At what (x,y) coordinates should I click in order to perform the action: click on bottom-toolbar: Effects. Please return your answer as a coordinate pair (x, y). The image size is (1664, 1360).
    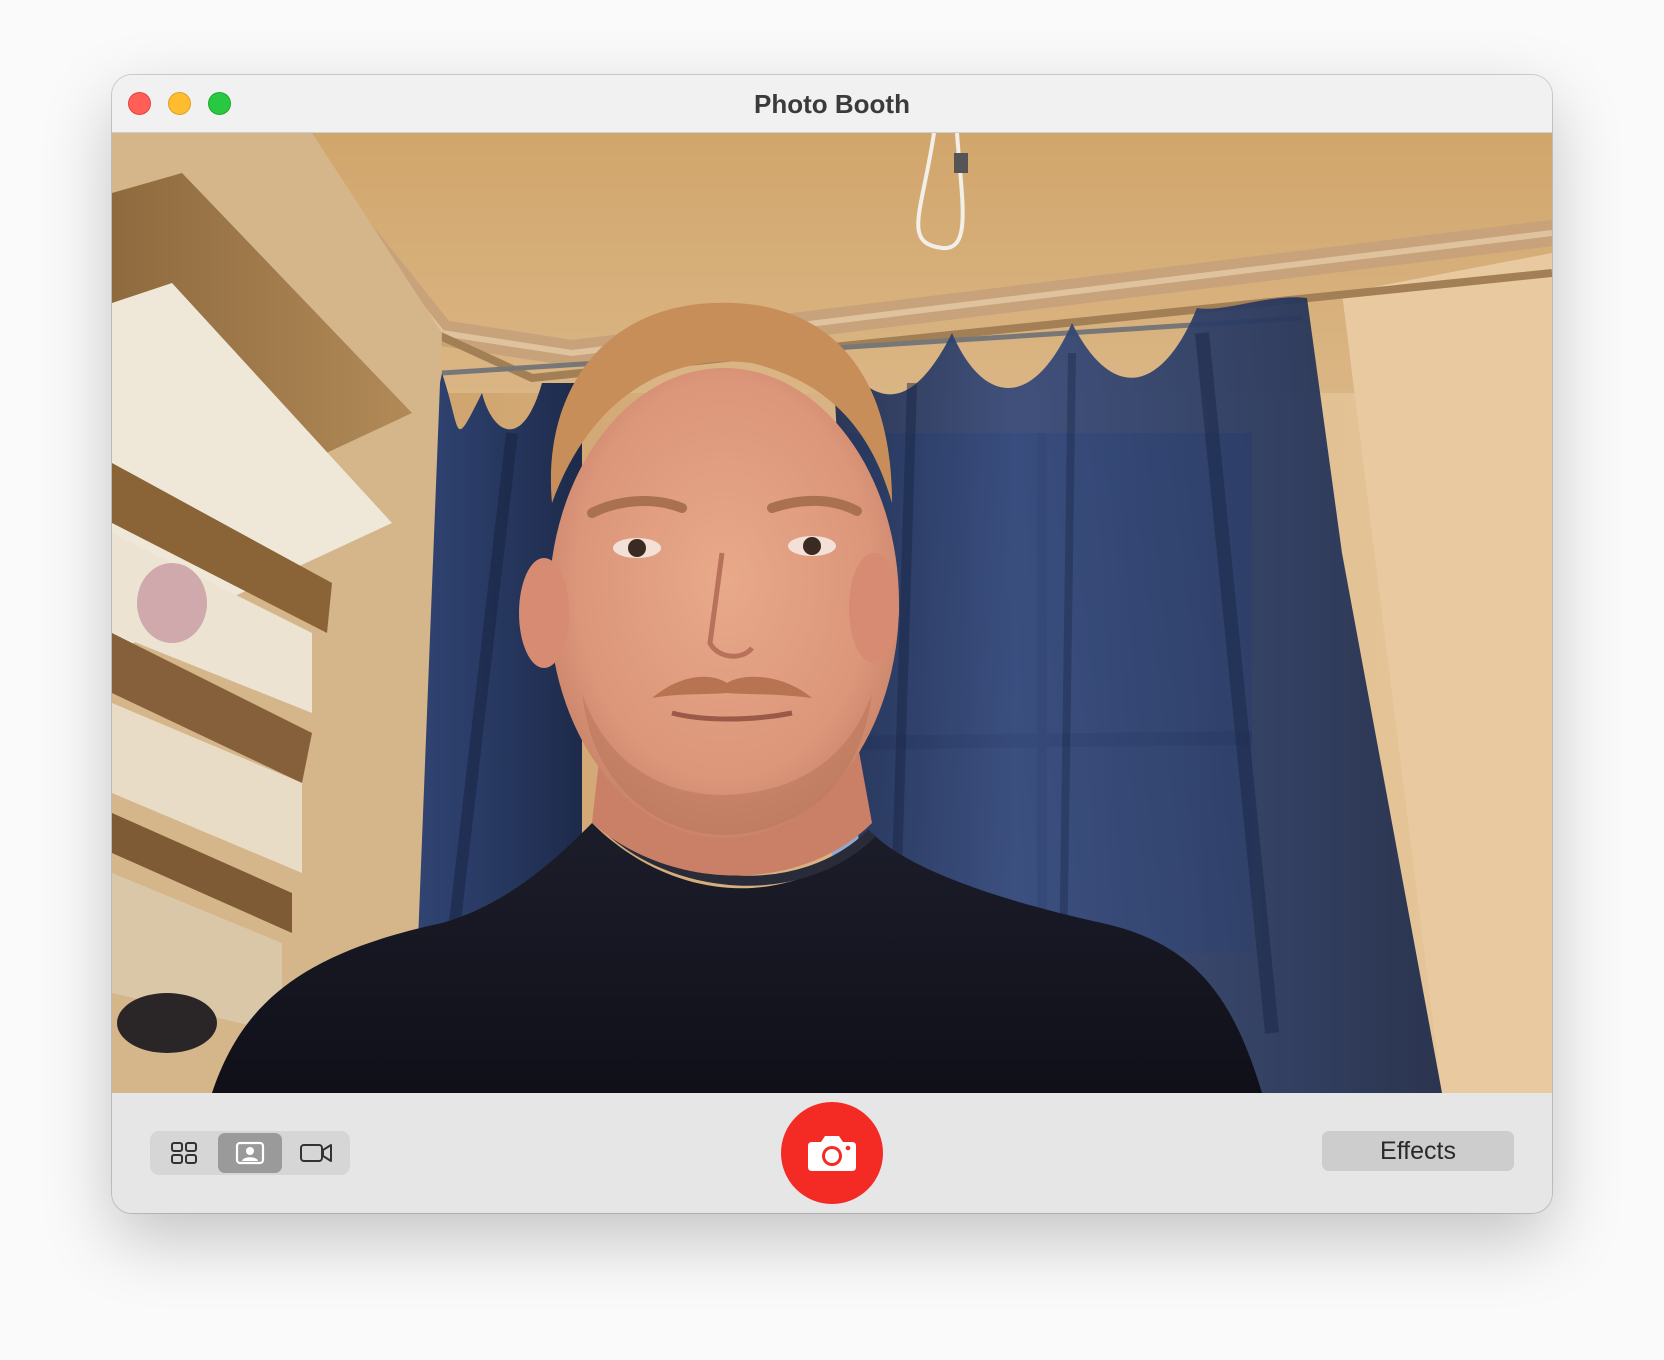
    Looking at the image, I should click on (832, 1153).